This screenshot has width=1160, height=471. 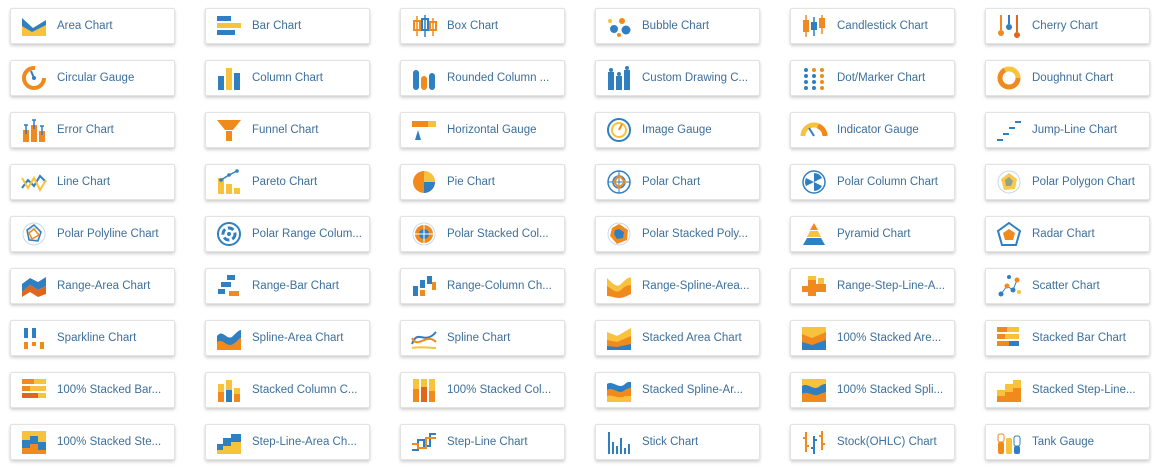 What do you see at coordinates (473, 26) in the screenshot?
I see `chart-type-label: Box Chart` at bounding box center [473, 26].